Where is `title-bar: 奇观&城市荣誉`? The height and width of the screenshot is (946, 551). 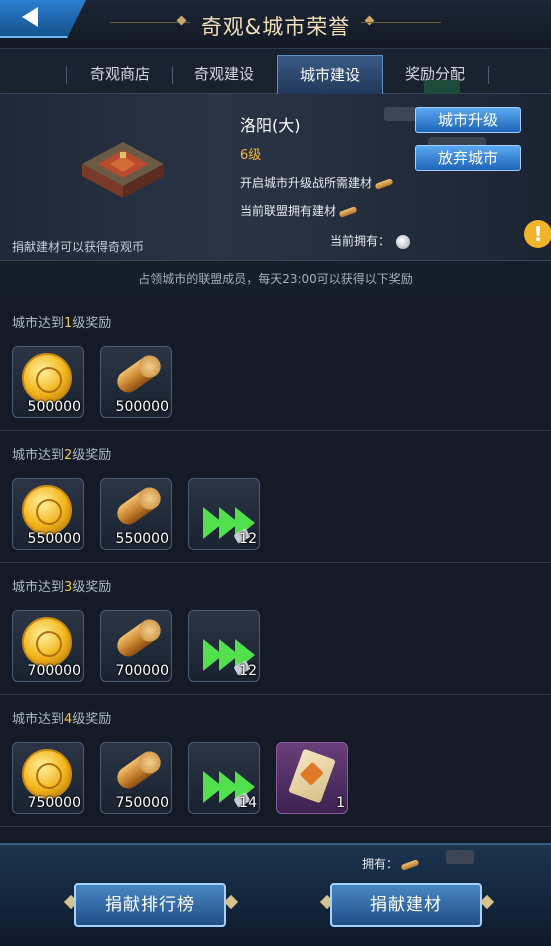 title-bar: 奇观&城市荣誉 is located at coordinates (275, 24).